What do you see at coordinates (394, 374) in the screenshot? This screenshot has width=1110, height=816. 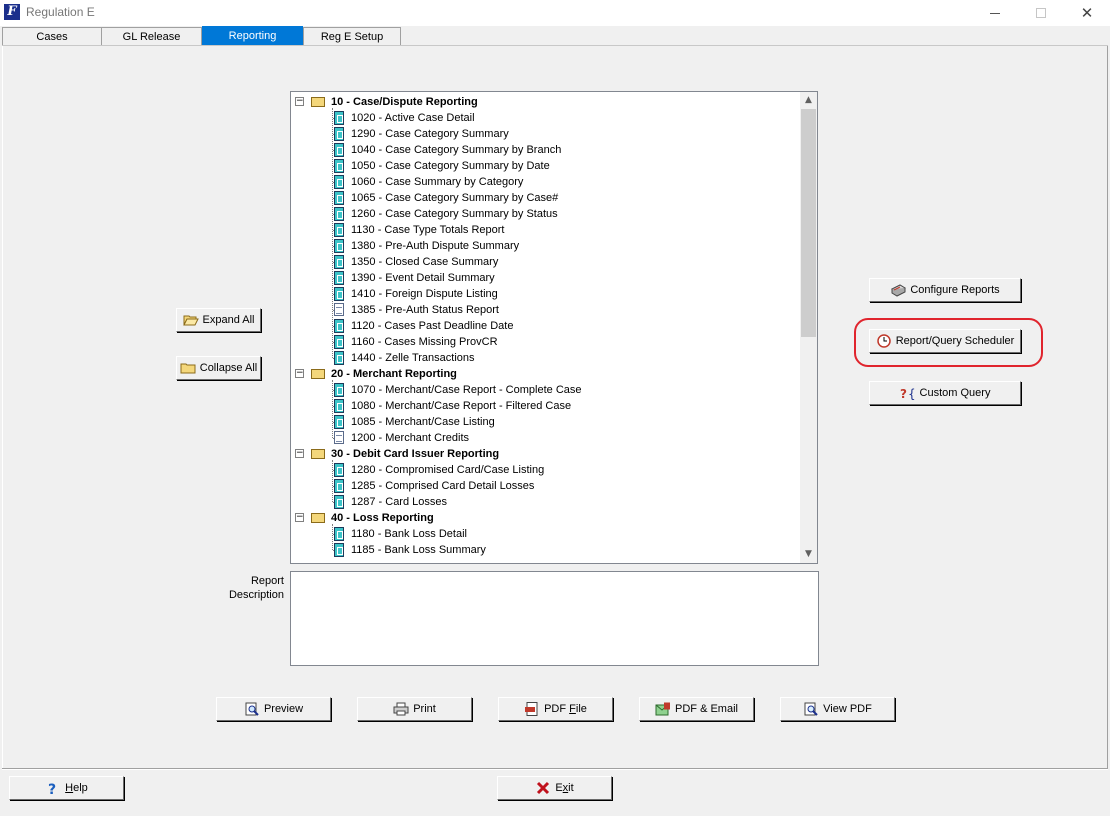 I see `tree-category: 20 - Merchant Reporting` at bounding box center [394, 374].